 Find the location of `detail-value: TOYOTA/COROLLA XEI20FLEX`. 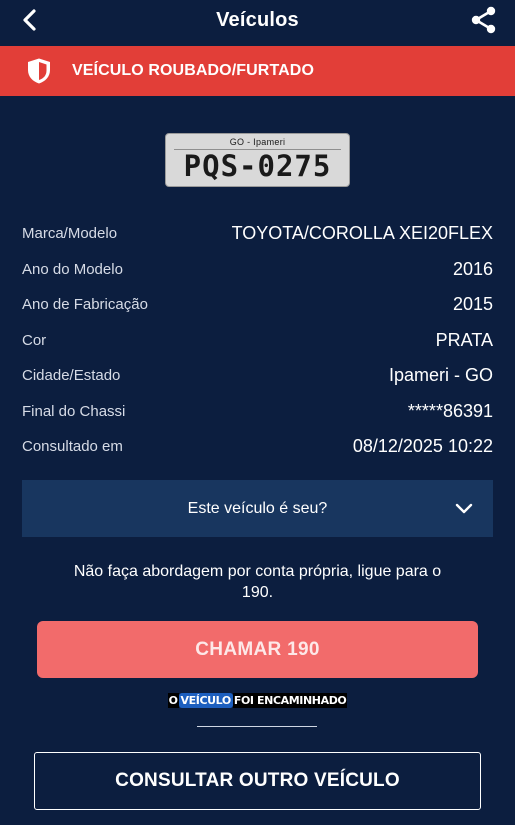

detail-value: TOYOTA/COROLLA XEI20FLEX is located at coordinates (362, 233).